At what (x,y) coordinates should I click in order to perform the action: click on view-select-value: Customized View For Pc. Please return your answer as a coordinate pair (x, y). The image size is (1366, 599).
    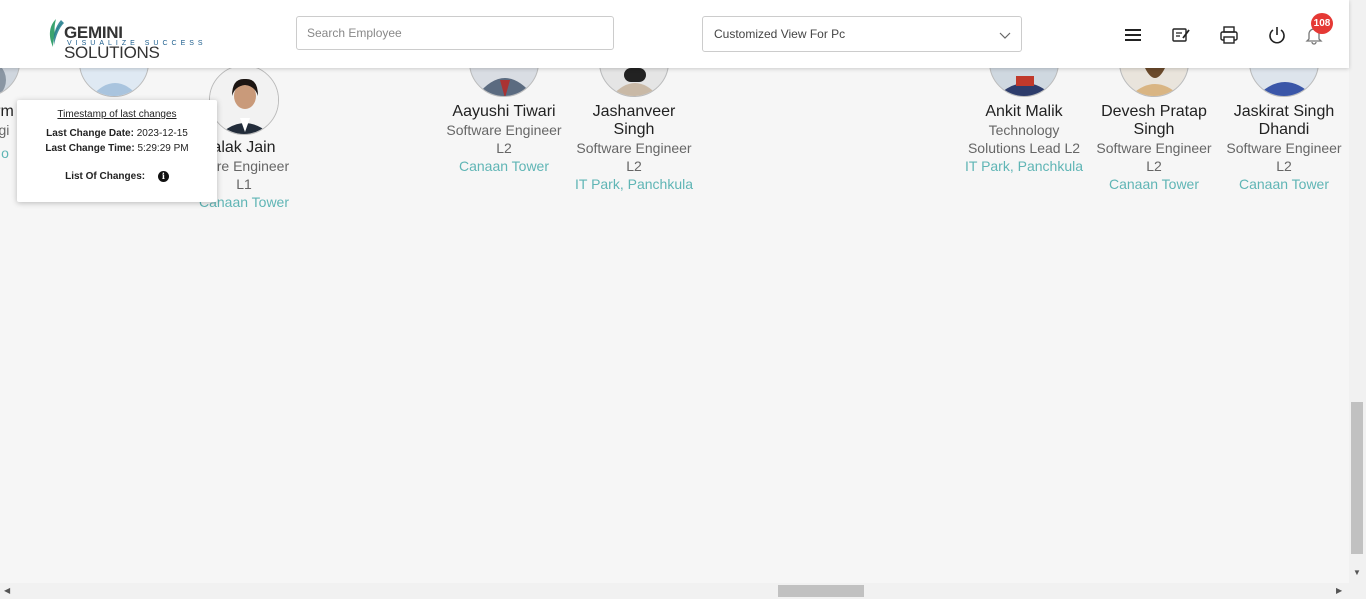
    Looking at the image, I should click on (780, 34).